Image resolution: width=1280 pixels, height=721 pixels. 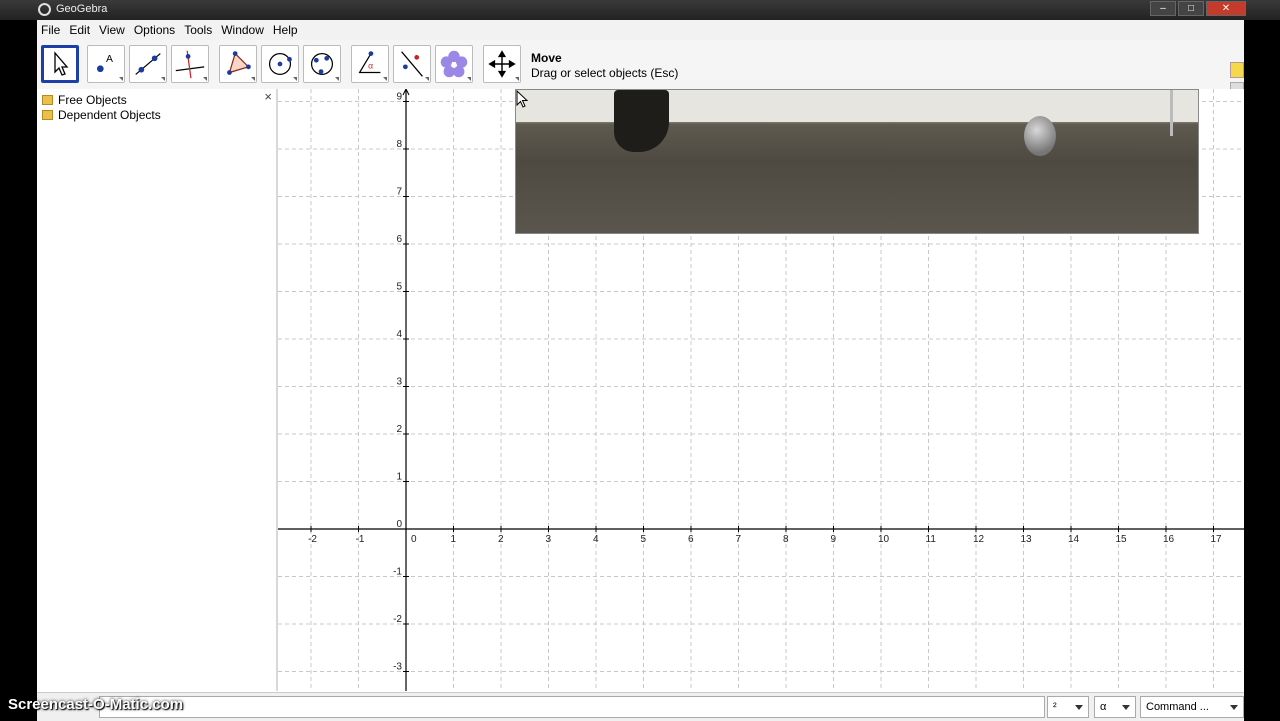 I want to click on x-tick-label: 3, so click(x=549, y=539).